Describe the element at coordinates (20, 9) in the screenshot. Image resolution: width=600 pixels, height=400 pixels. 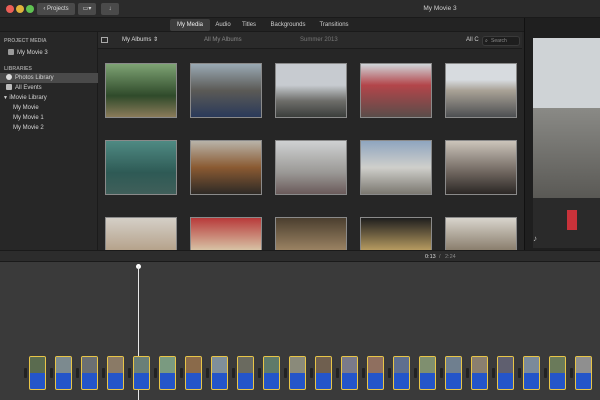
I see `minimize-window-button` at that location.